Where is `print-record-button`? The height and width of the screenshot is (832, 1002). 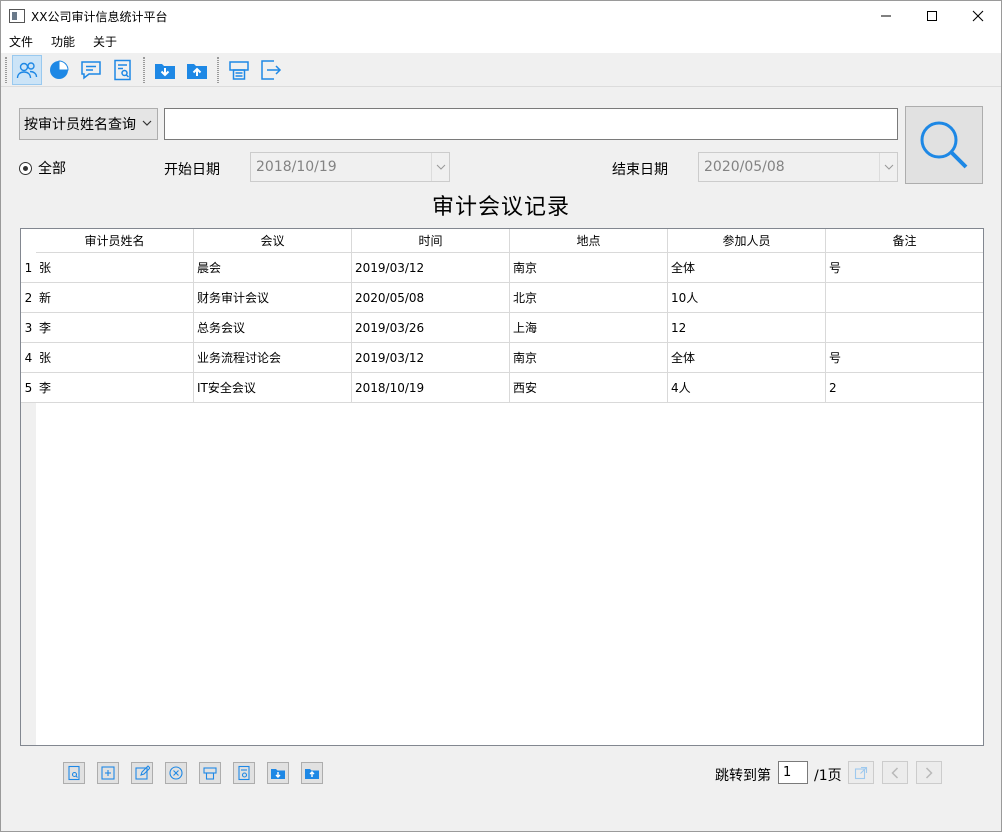 print-record-button is located at coordinates (210, 773).